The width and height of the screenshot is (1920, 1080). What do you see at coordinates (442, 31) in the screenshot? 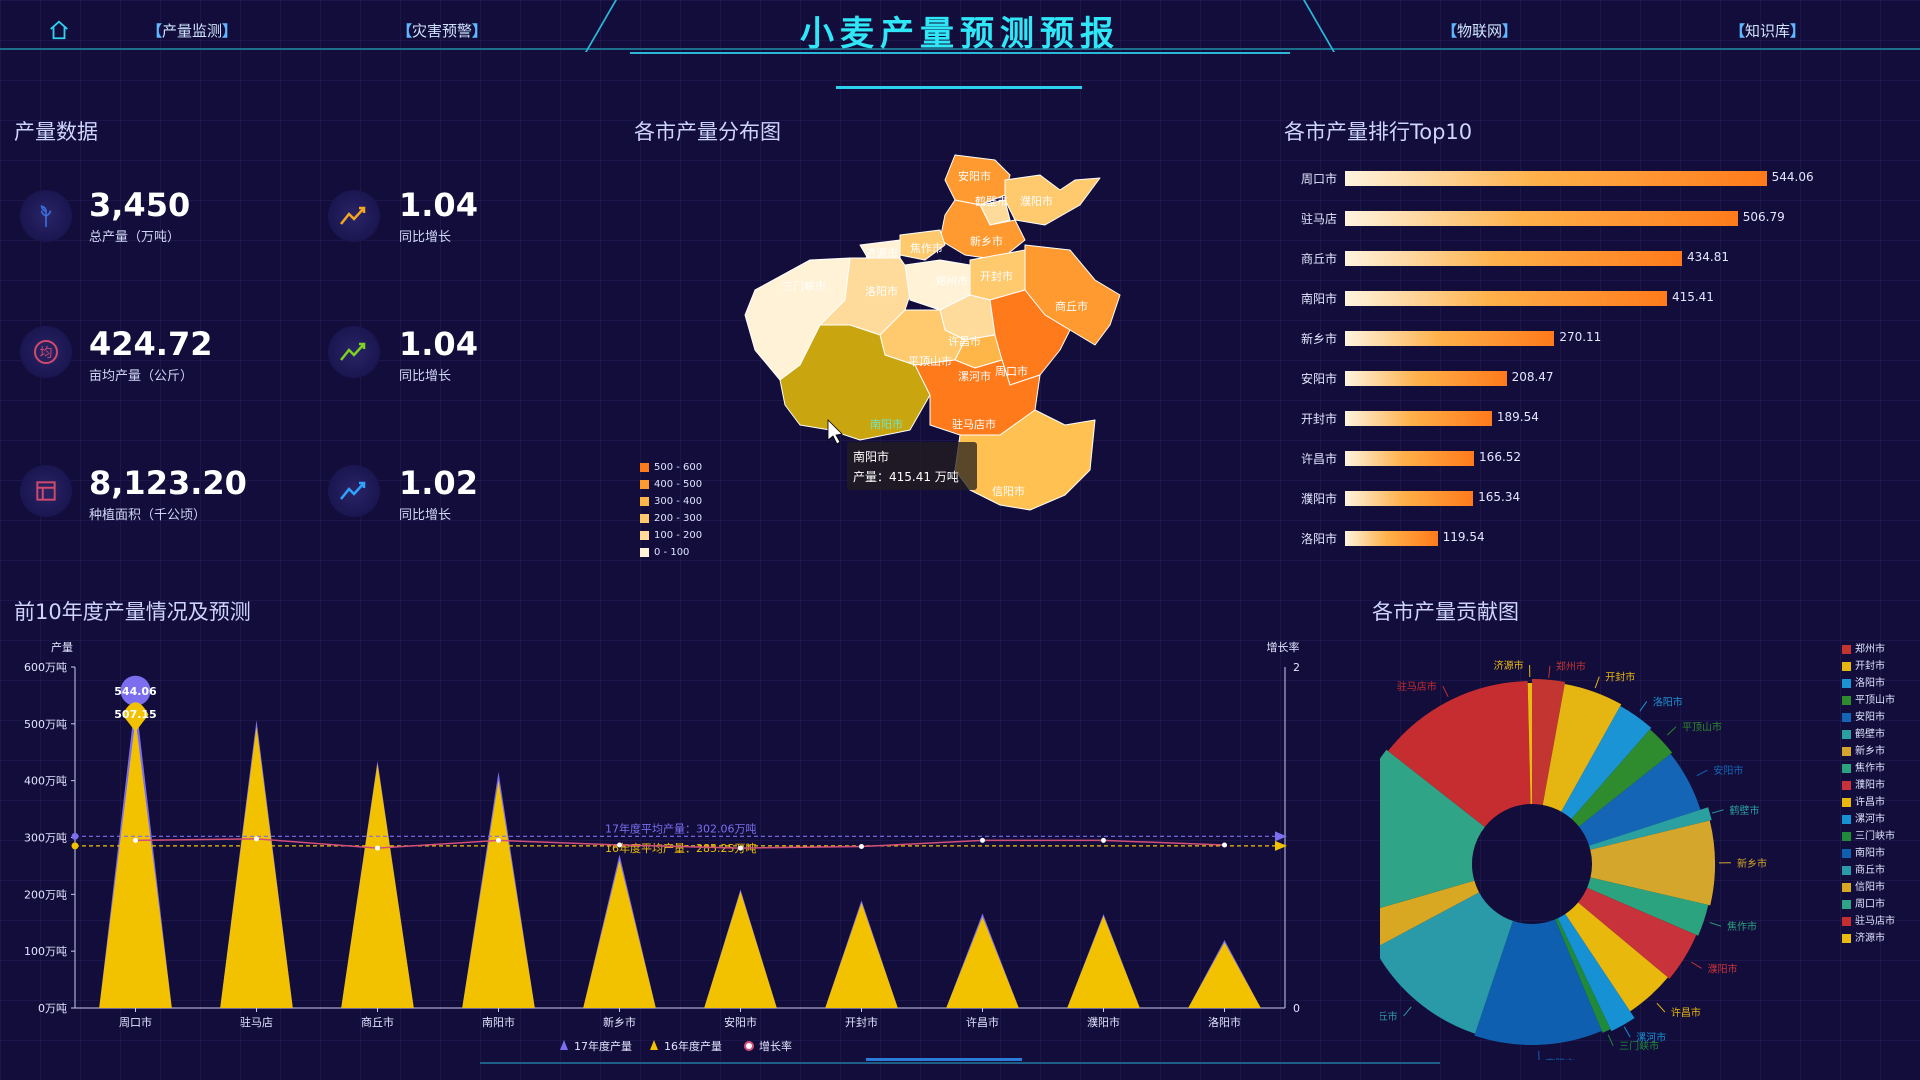
I see `nav-disaster-warning: 【灾害预警】` at bounding box center [442, 31].